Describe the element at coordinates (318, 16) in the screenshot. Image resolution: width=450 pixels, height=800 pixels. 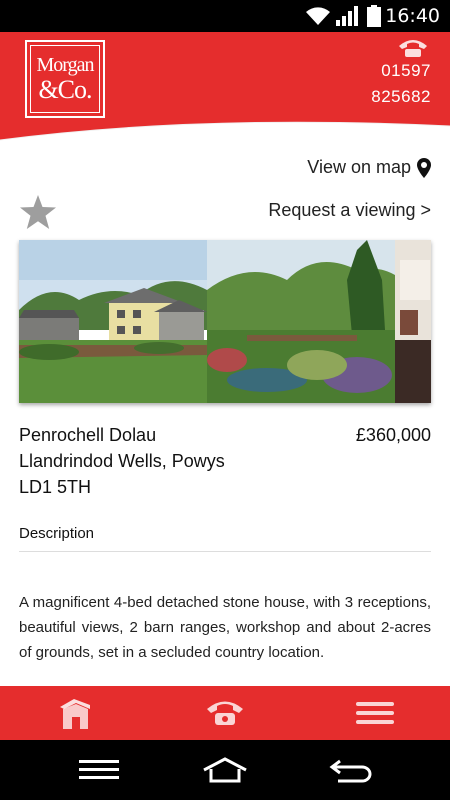
I see `wifi-icon` at that location.